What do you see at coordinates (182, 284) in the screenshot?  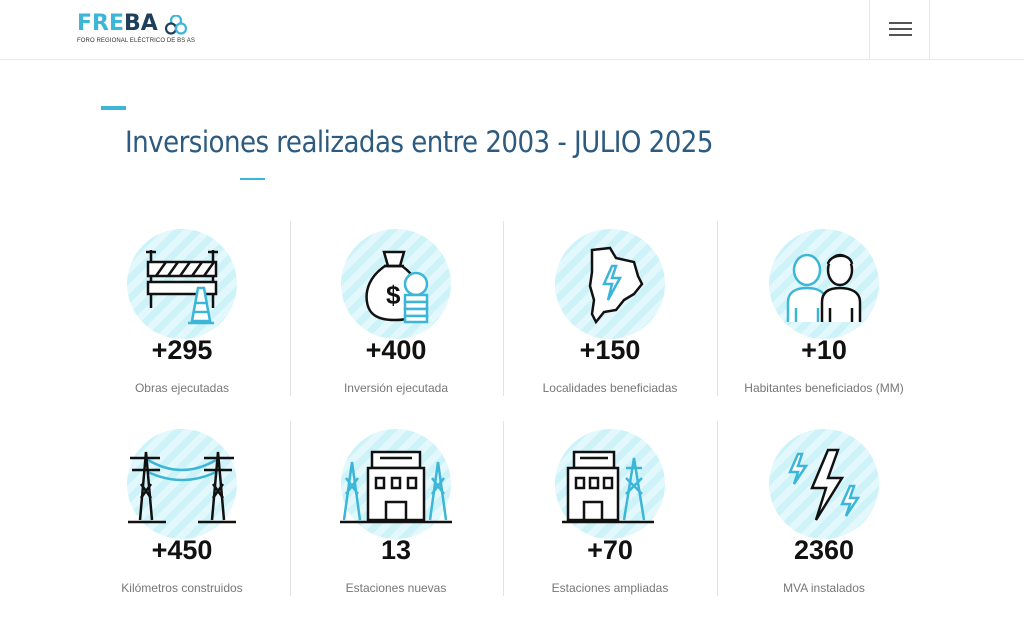 I see `road-barrier-icon` at bounding box center [182, 284].